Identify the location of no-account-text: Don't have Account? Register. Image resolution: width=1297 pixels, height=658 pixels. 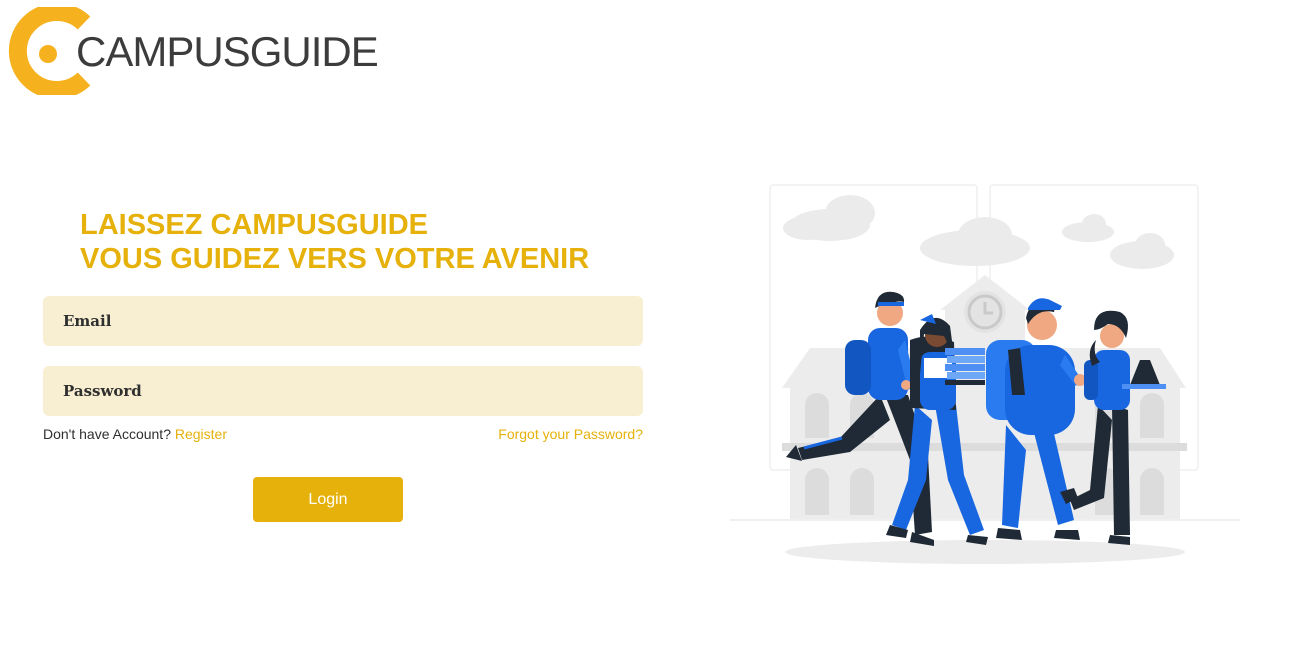
(135, 434).